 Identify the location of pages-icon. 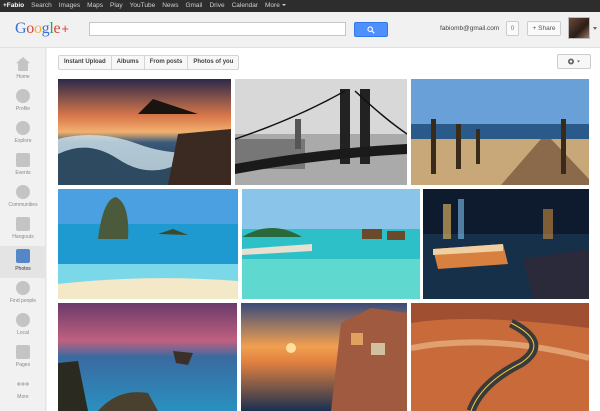
(23, 352).